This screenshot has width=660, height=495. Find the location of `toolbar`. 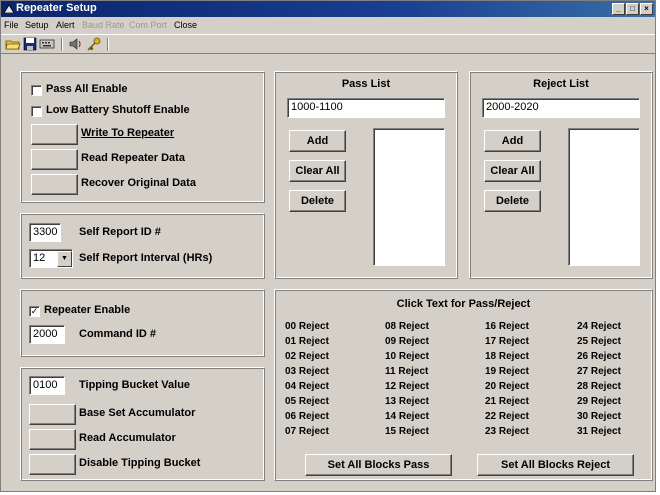

toolbar is located at coordinates (328, 44).